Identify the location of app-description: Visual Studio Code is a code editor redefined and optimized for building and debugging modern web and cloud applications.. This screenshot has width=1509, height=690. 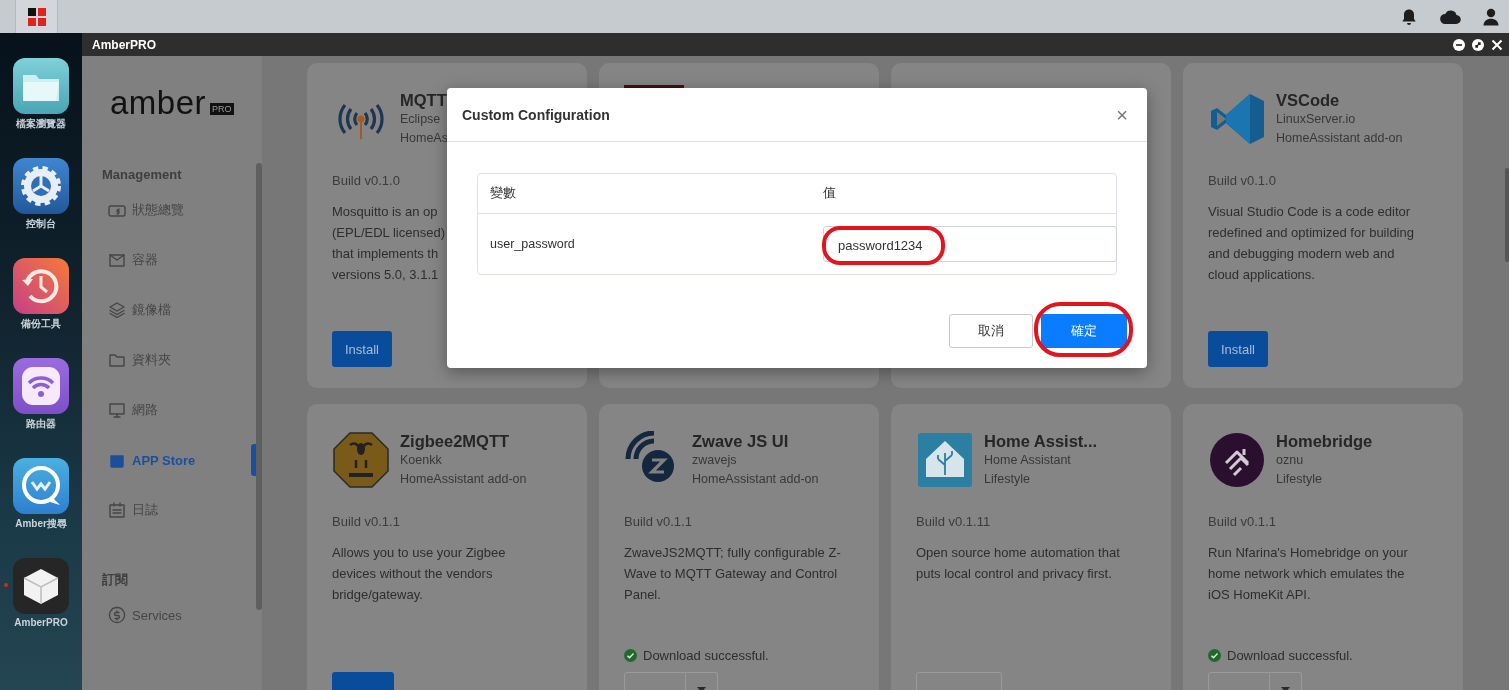
(1311, 243).